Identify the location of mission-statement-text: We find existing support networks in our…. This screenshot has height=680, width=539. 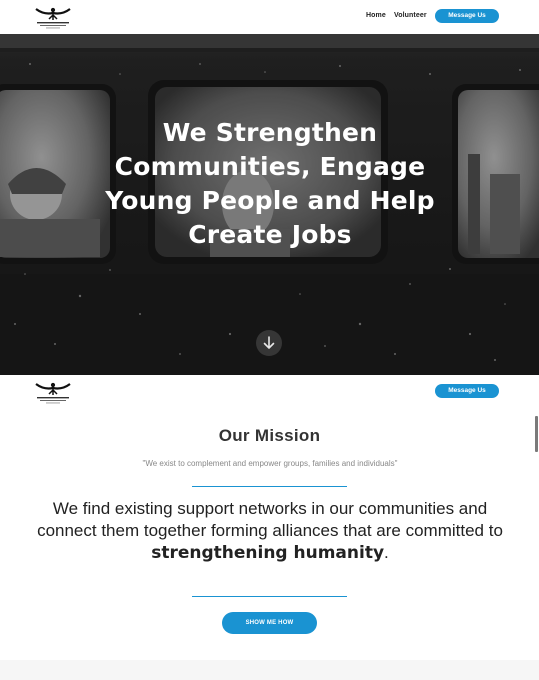
(270, 519).